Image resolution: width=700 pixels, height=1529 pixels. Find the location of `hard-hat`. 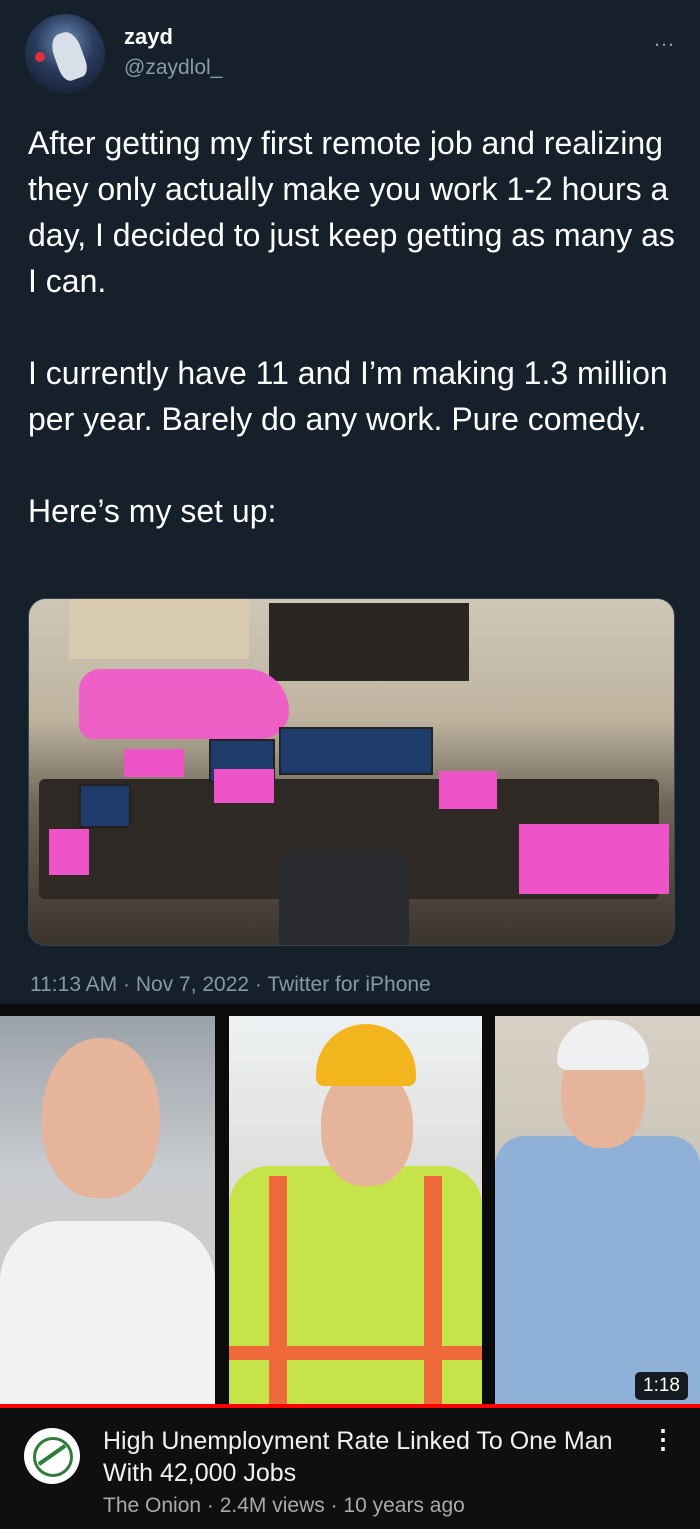

hard-hat is located at coordinates (366, 1055).